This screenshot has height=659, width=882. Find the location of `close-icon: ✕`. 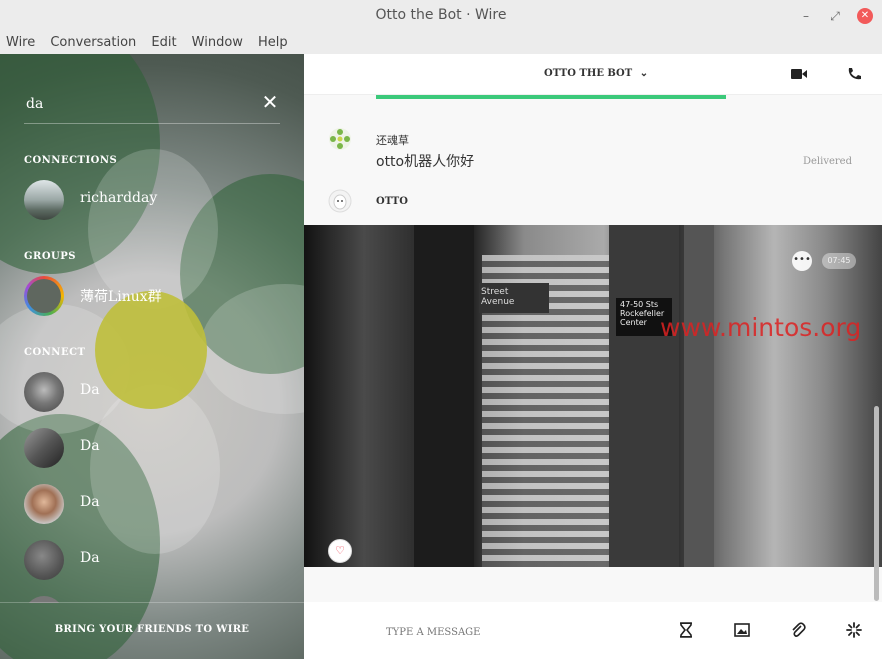

close-icon: ✕ is located at coordinates (270, 102).